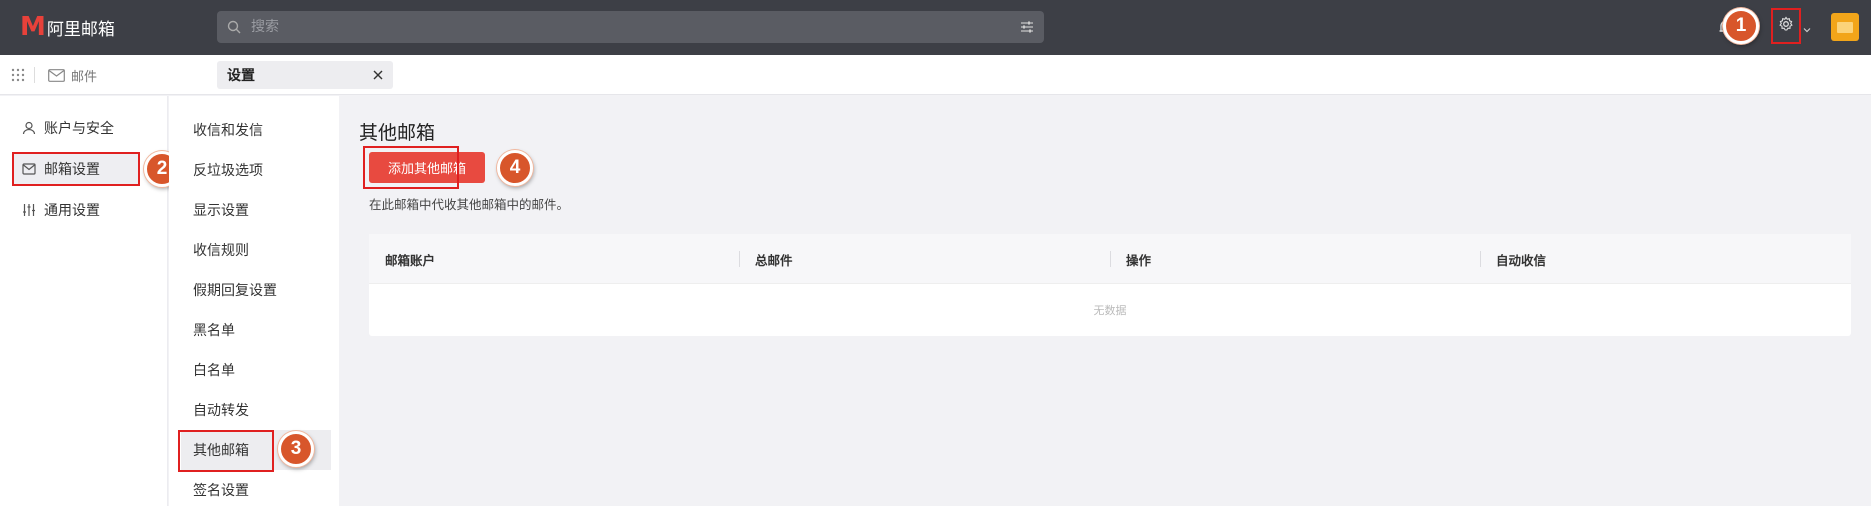  I want to click on app-name: 阿里邮箱, so click(80, 29).